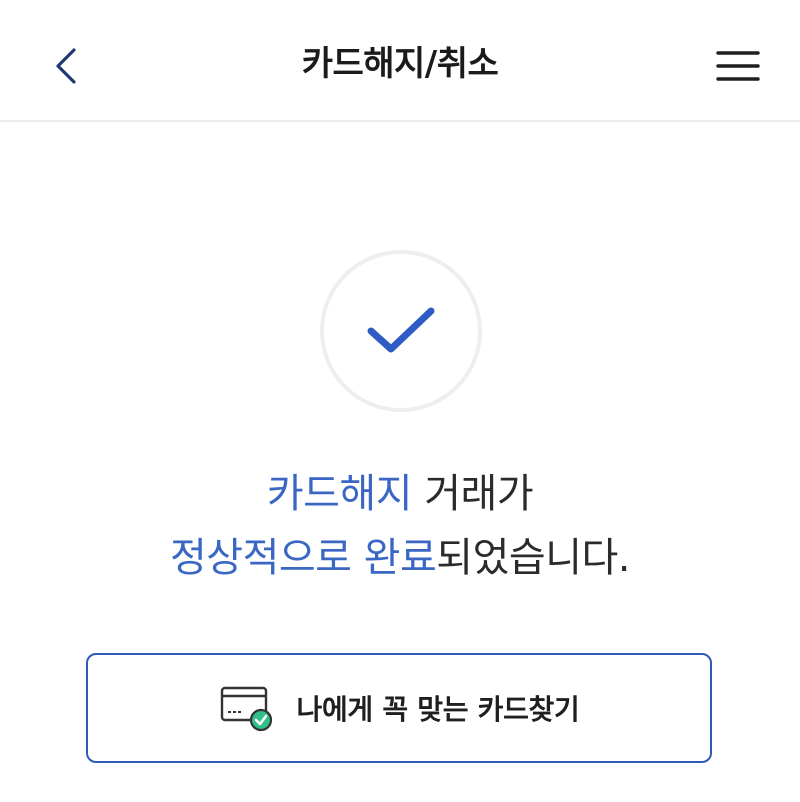 The height and width of the screenshot is (802, 800). What do you see at coordinates (473, 494) in the screenshot?
I see `message-text-1: 거래가` at bounding box center [473, 494].